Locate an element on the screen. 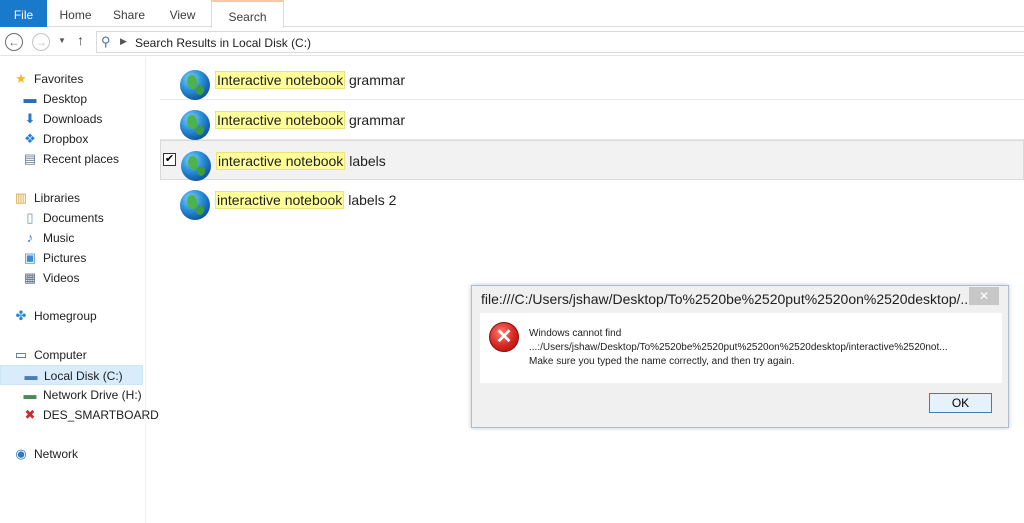  nav-desktop: ▬ Desktop is located at coordinates (71, 99).